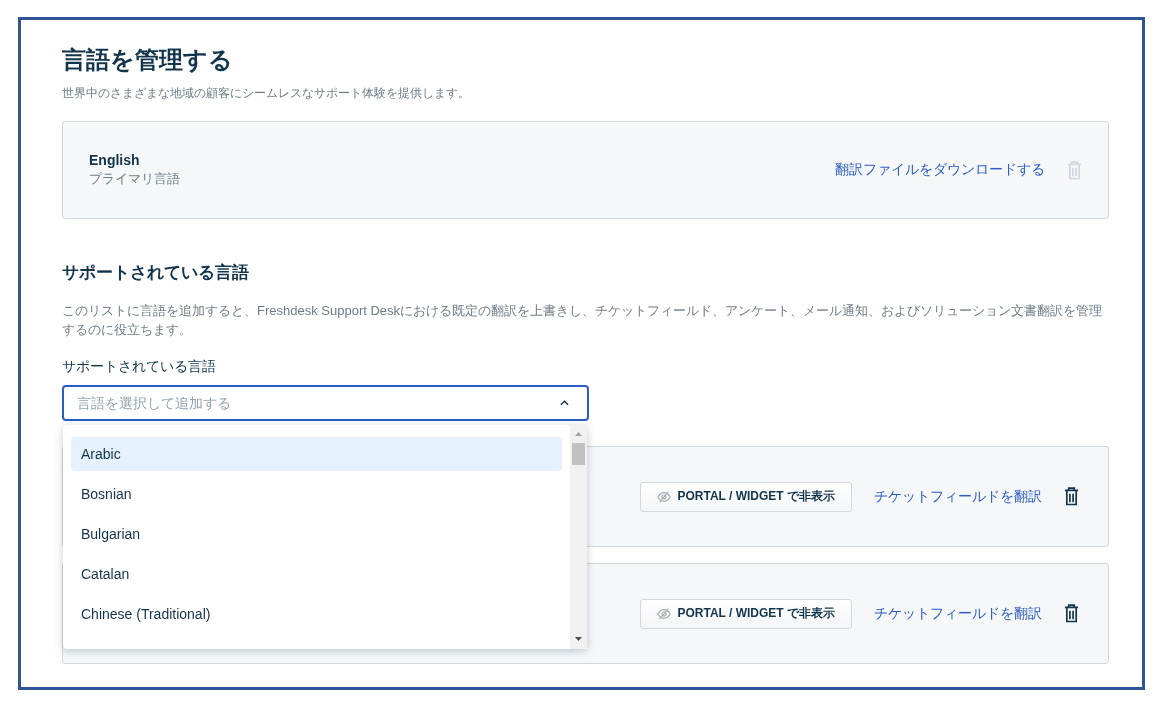  What do you see at coordinates (316, 454) in the screenshot?
I see `dropdown-option: Arabic` at bounding box center [316, 454].